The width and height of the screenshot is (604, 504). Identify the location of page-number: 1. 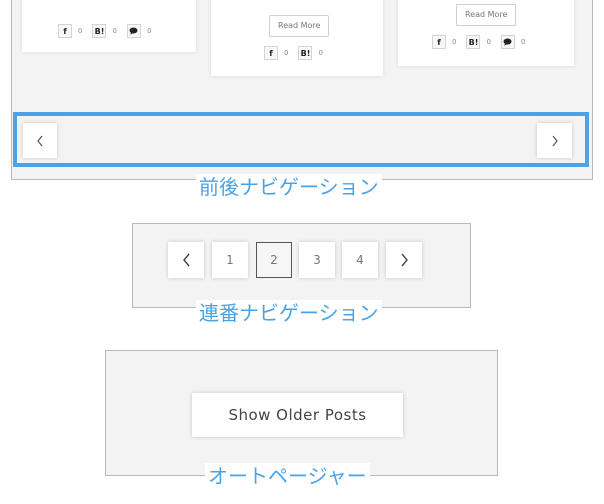
(230, 260).